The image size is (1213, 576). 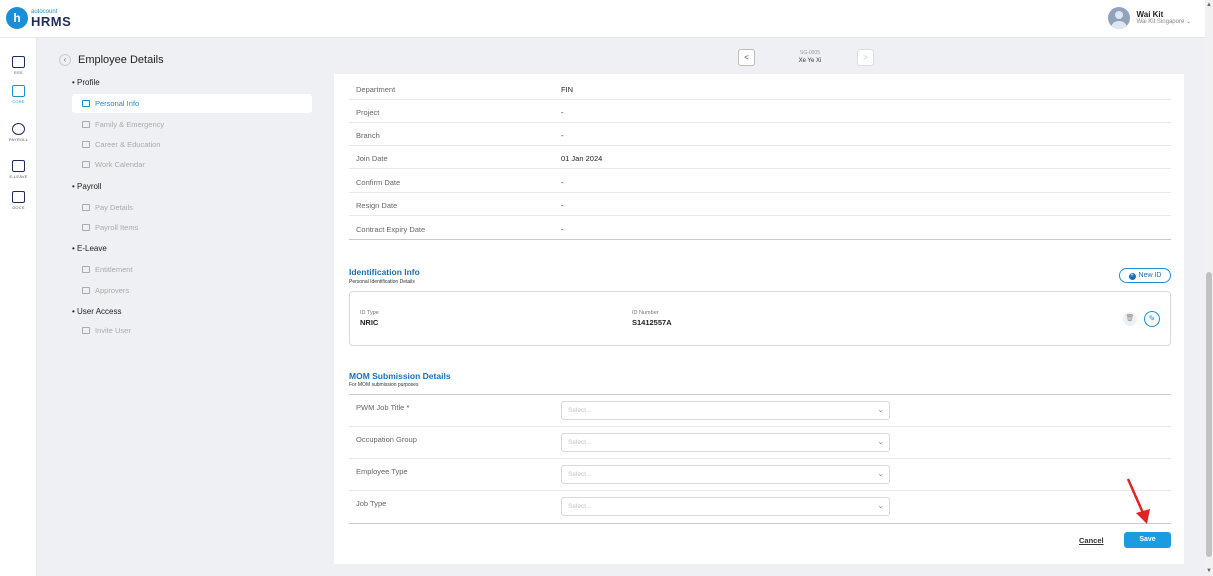 I want to click on chevron-right-icon: >, so click(x=865, y=57).